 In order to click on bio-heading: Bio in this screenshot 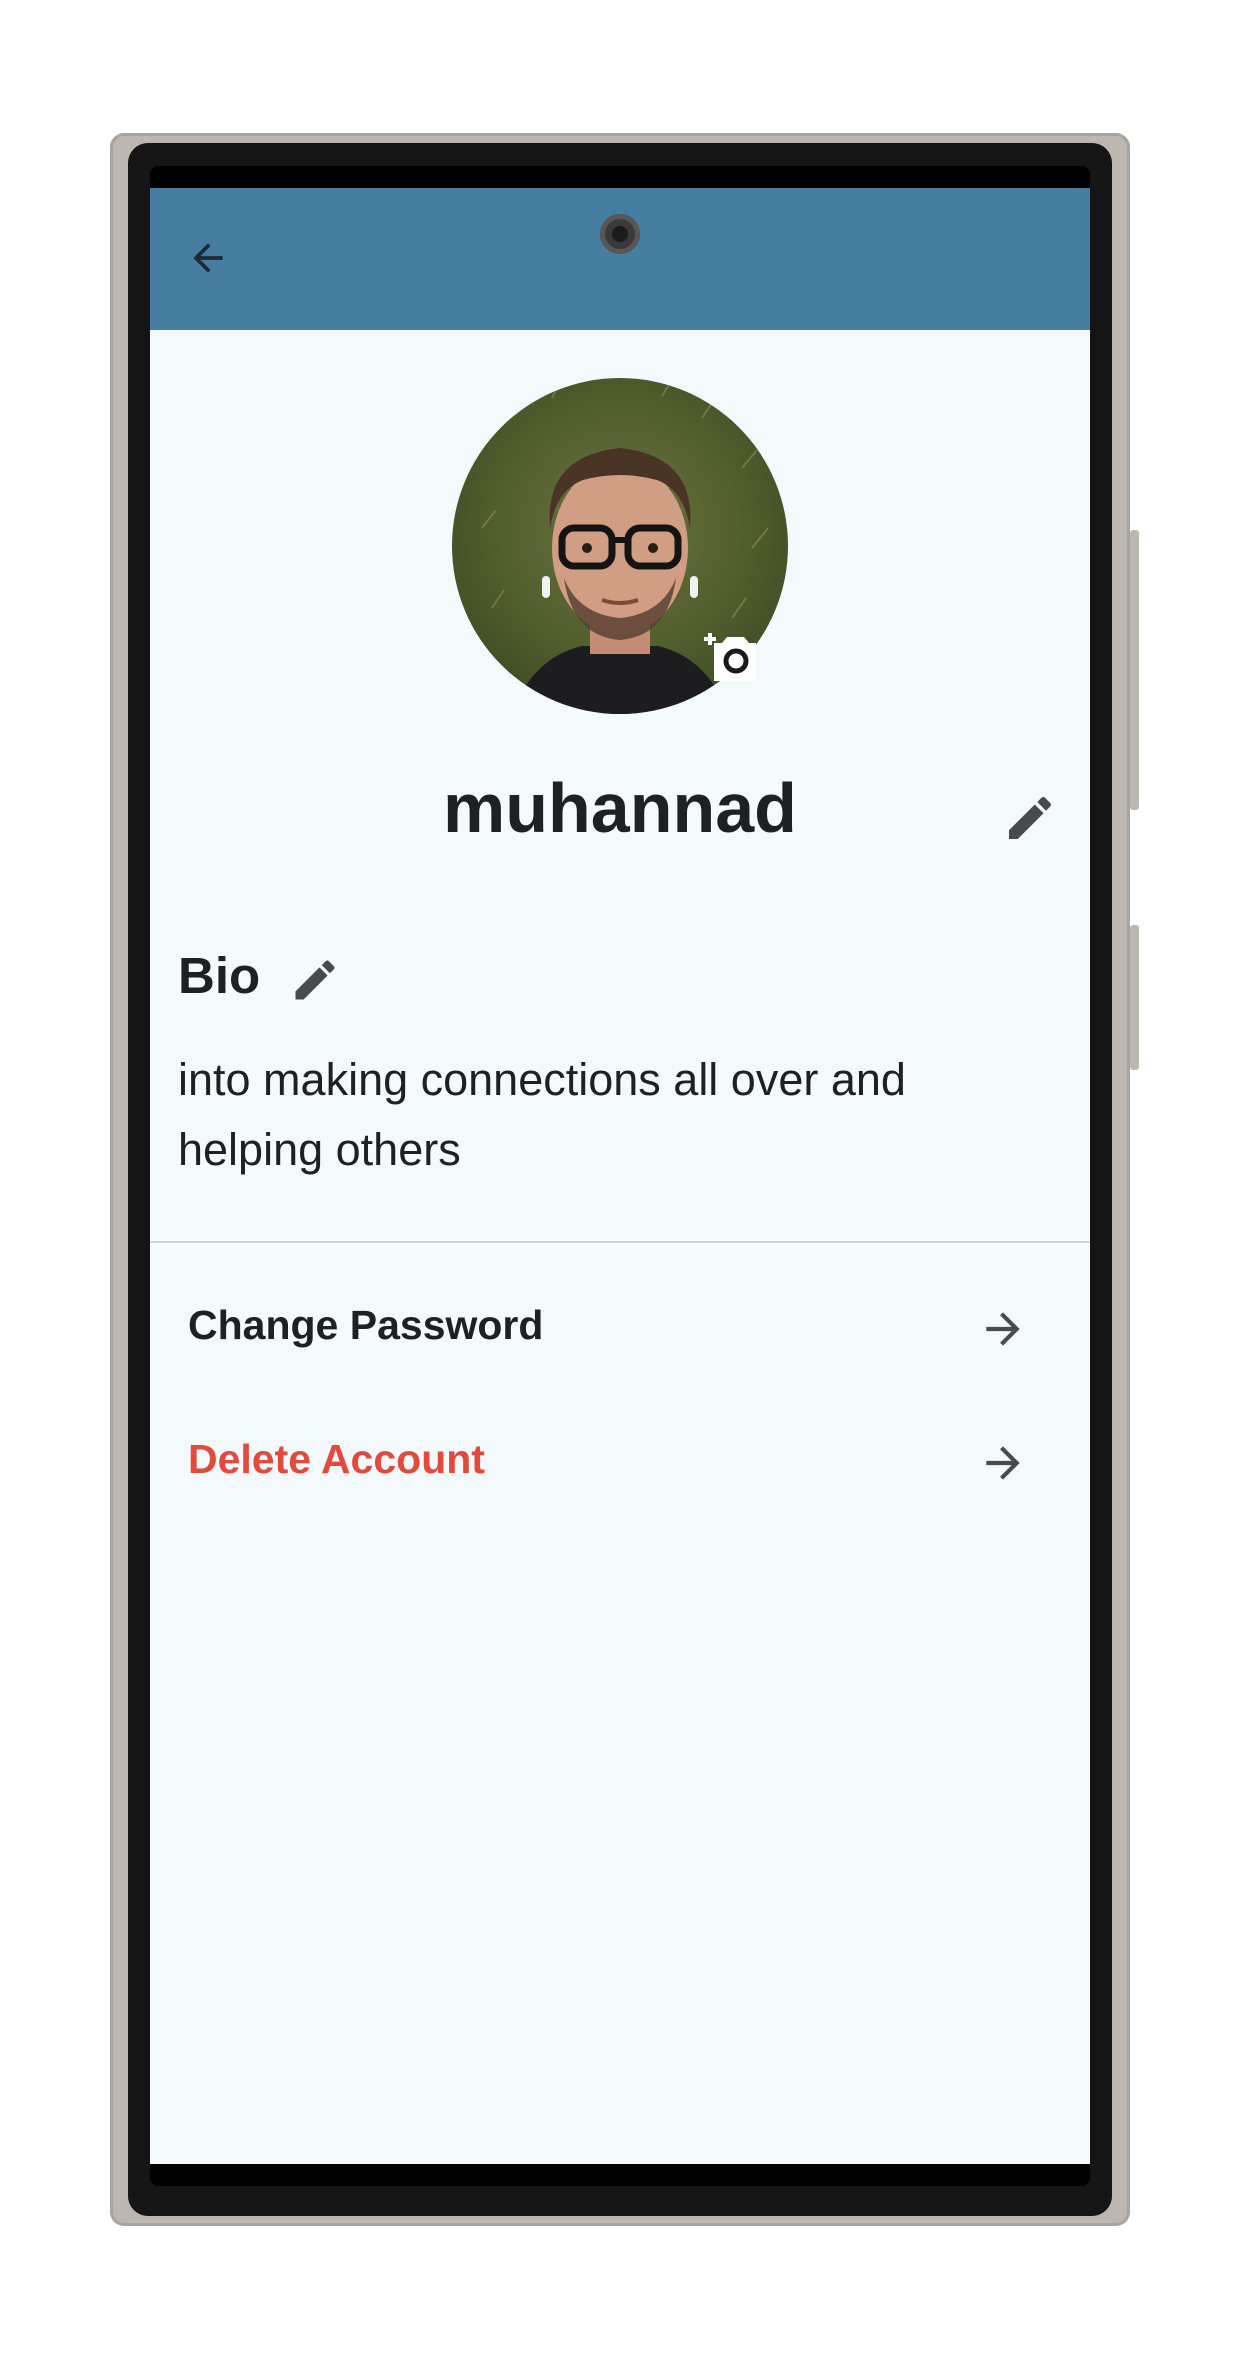, I will do `click(219, 975)`.